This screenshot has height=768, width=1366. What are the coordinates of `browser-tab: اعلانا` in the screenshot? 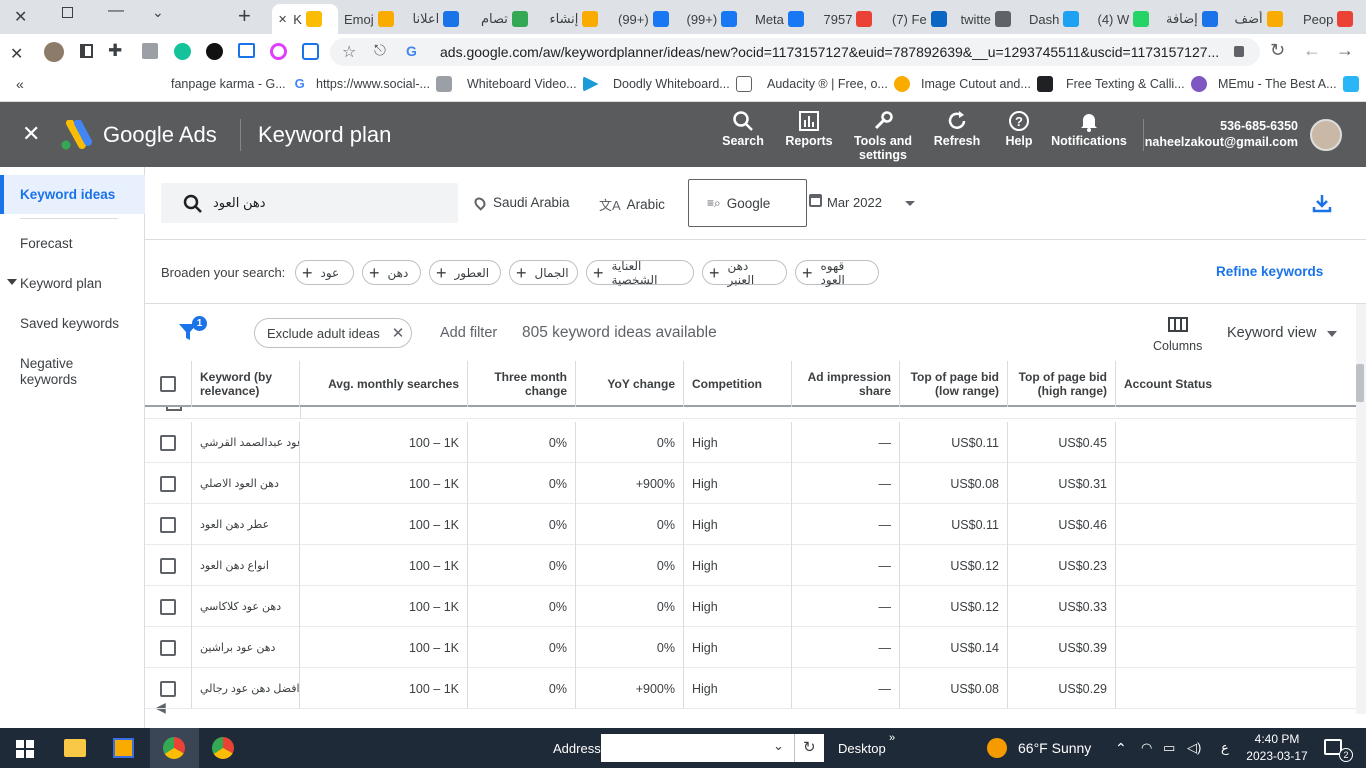 It's located at (441, 19).